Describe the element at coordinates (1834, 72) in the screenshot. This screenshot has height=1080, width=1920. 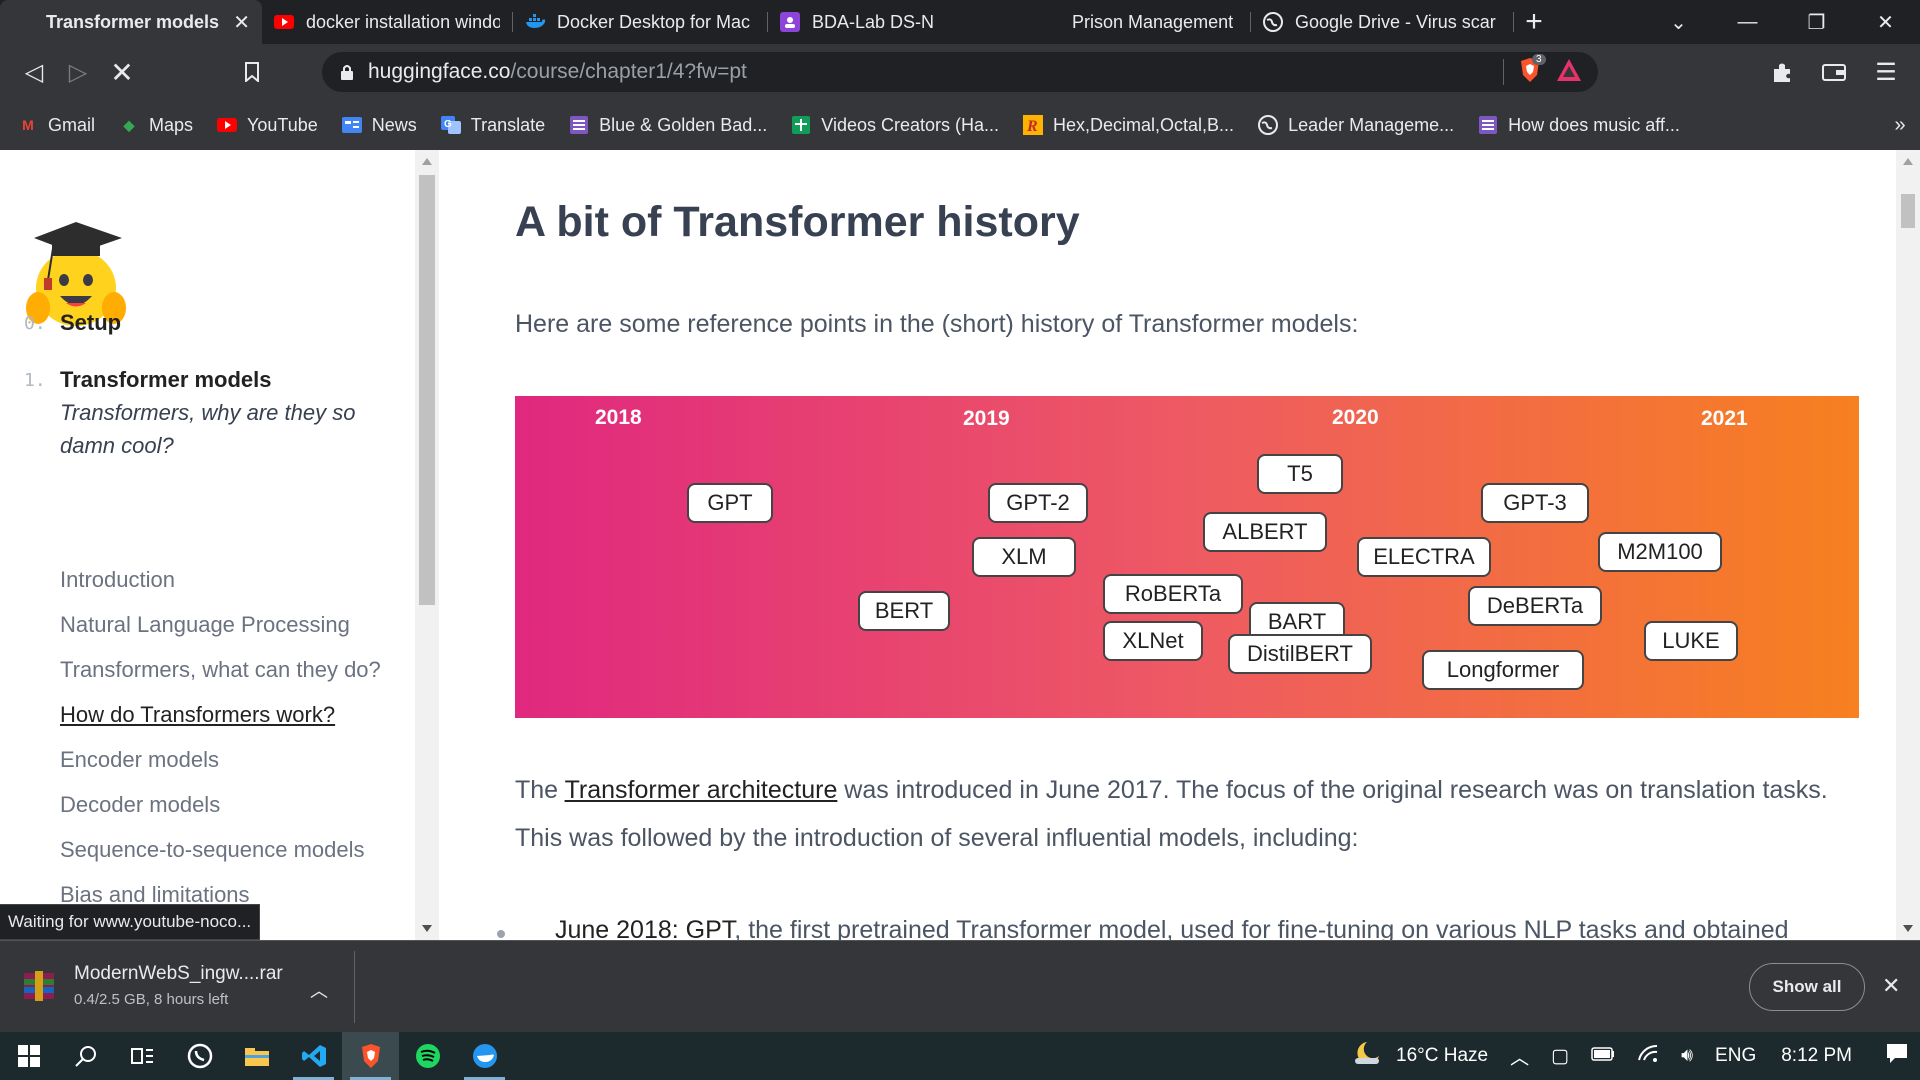
I see `wallet-icon` at that location.